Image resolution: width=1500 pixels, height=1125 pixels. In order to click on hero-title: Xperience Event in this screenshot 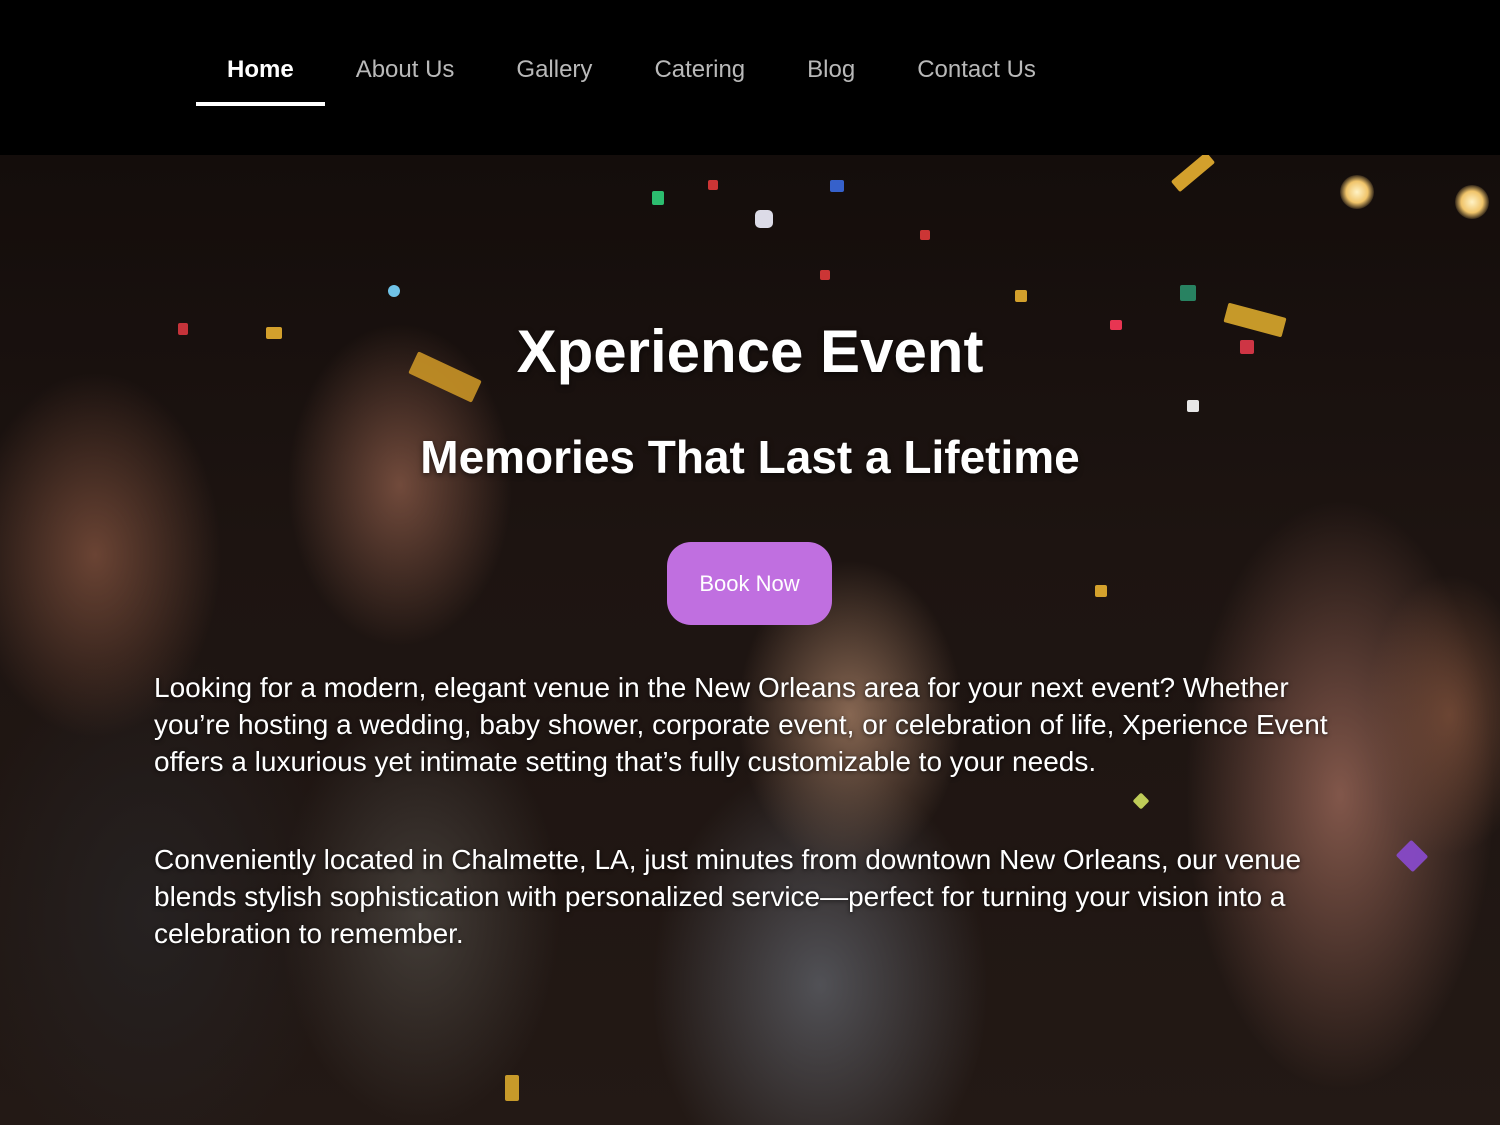, I will do `click(750, 351)`.